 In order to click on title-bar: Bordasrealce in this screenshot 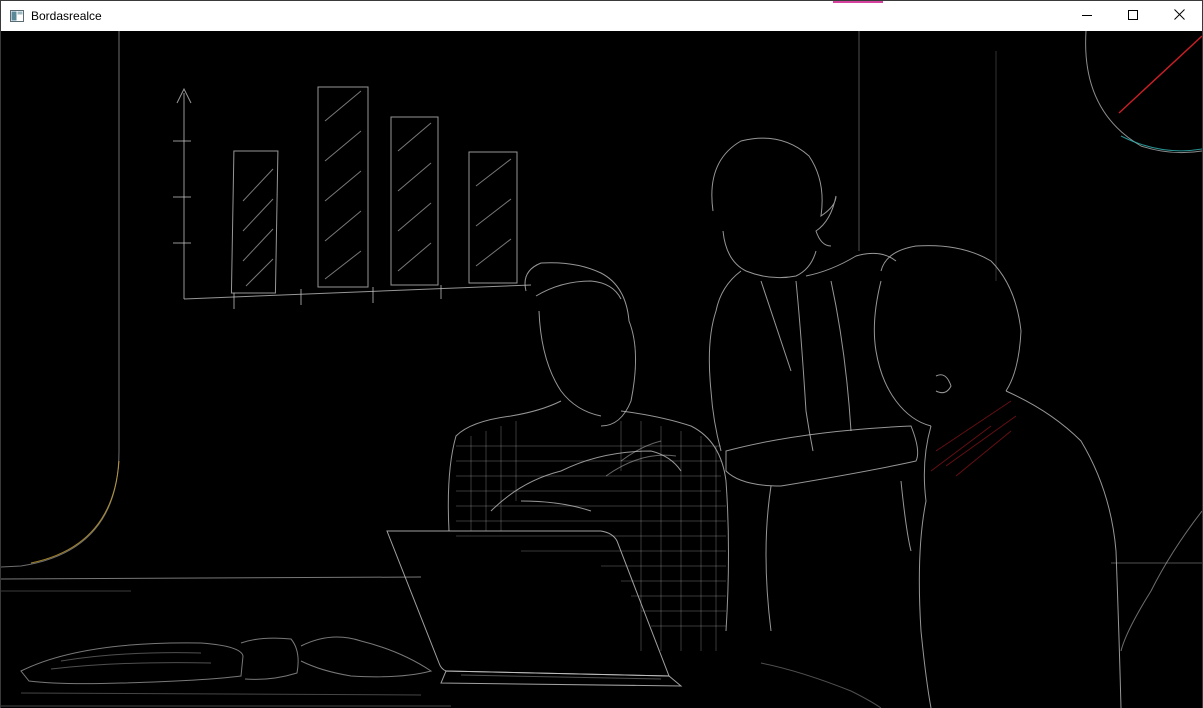, I will do `click(601, 16)`.